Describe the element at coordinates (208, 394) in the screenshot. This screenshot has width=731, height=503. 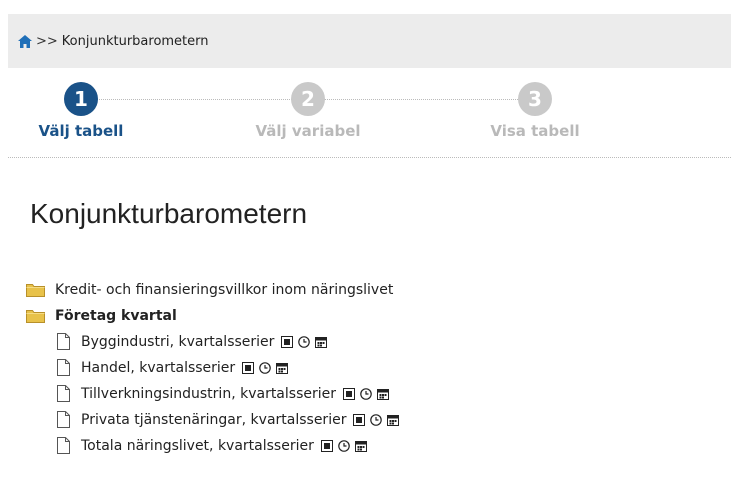
I see `table-label: Tillverkningsindustrin, kvartalsserier` at that location.